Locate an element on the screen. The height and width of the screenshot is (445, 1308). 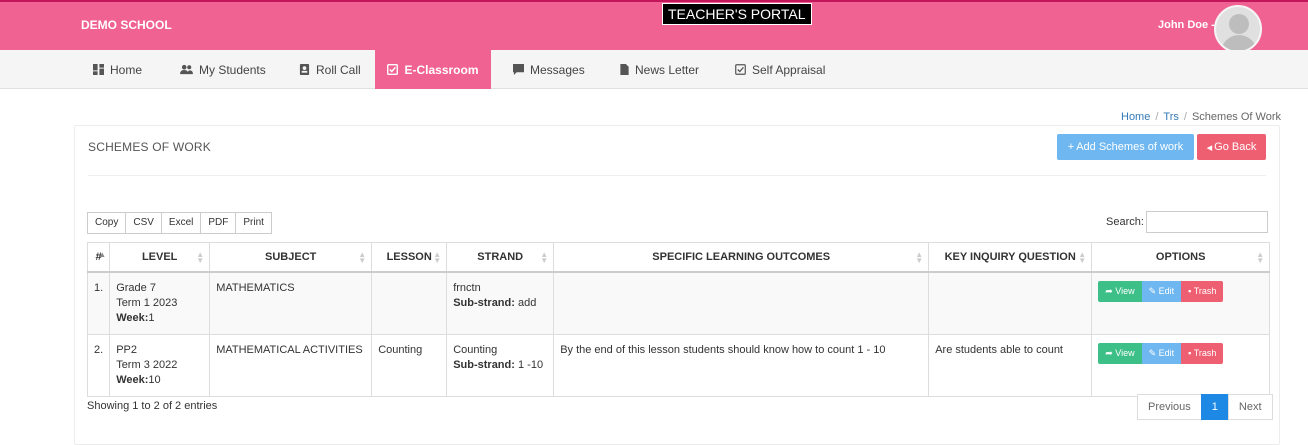
pdf-button: PDF is located at coordinates (218, 223).